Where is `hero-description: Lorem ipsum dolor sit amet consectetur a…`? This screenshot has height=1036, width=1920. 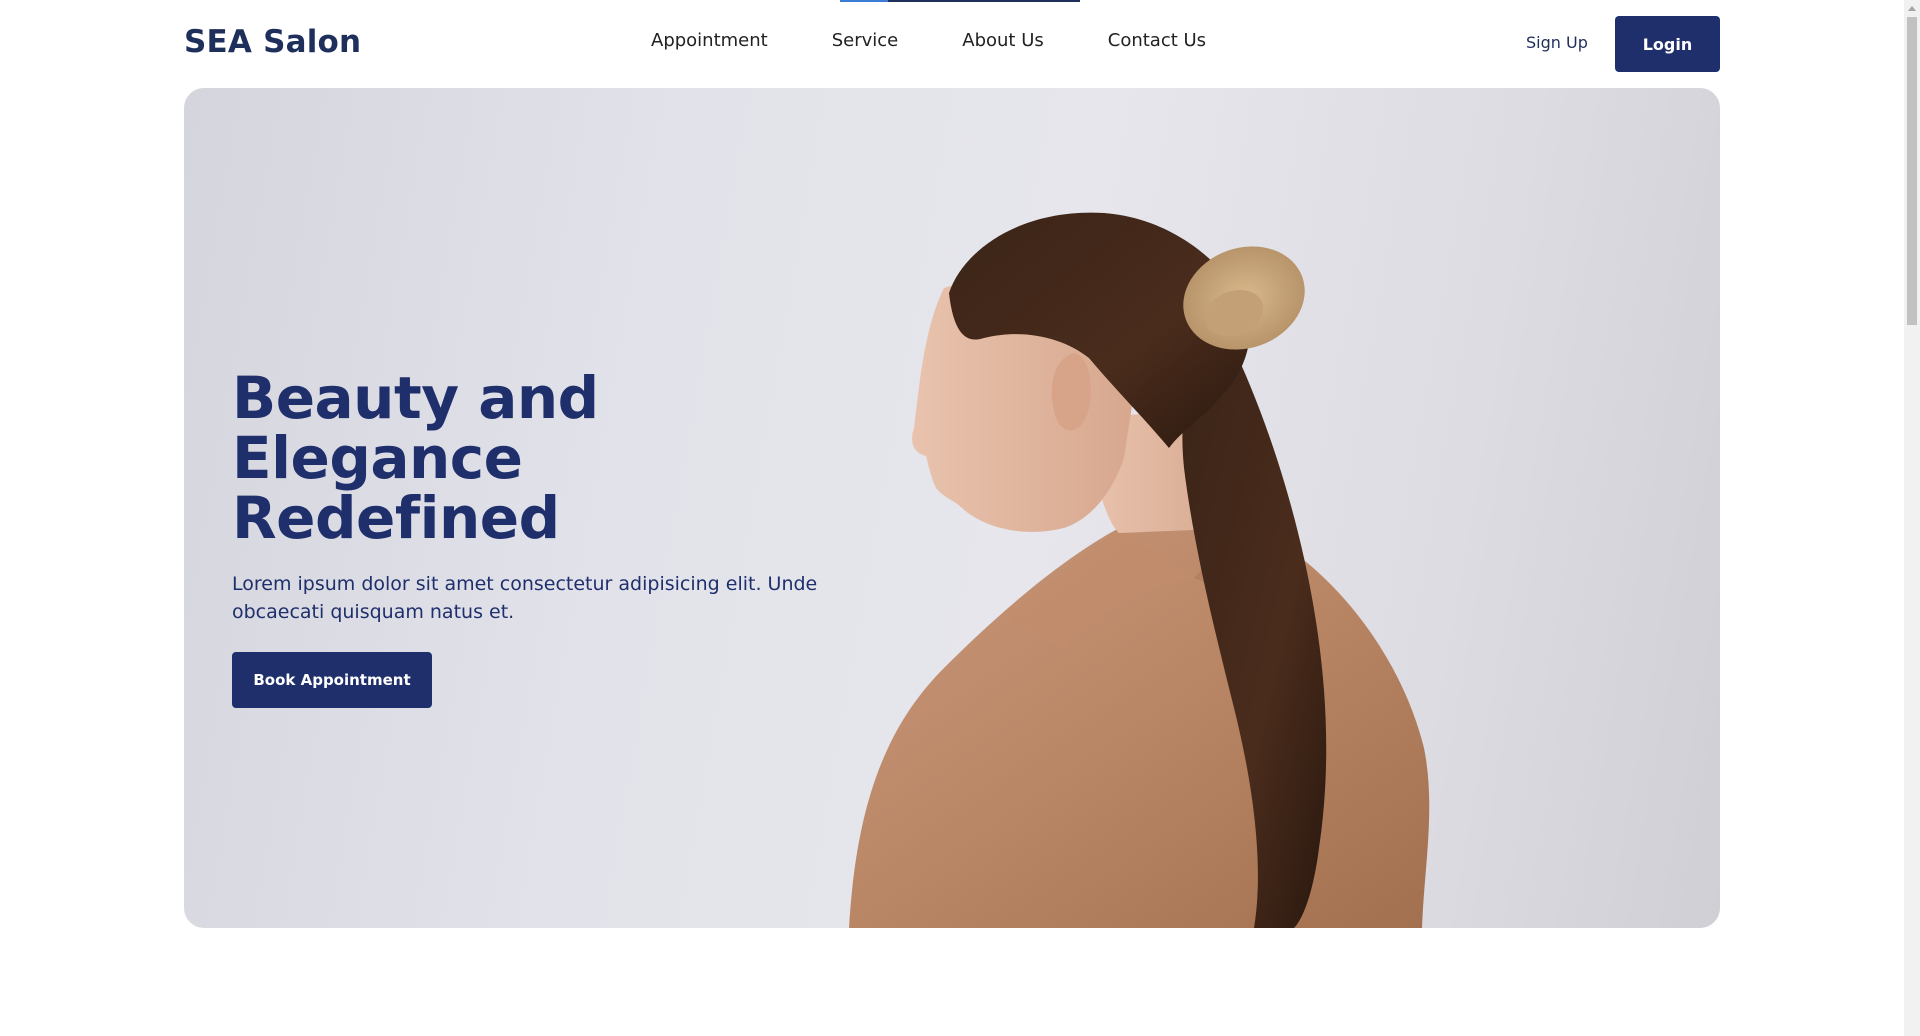 hero-description: Lorem ipsum dolor sit amet consectetur a… is located at coordinates (525, 598).